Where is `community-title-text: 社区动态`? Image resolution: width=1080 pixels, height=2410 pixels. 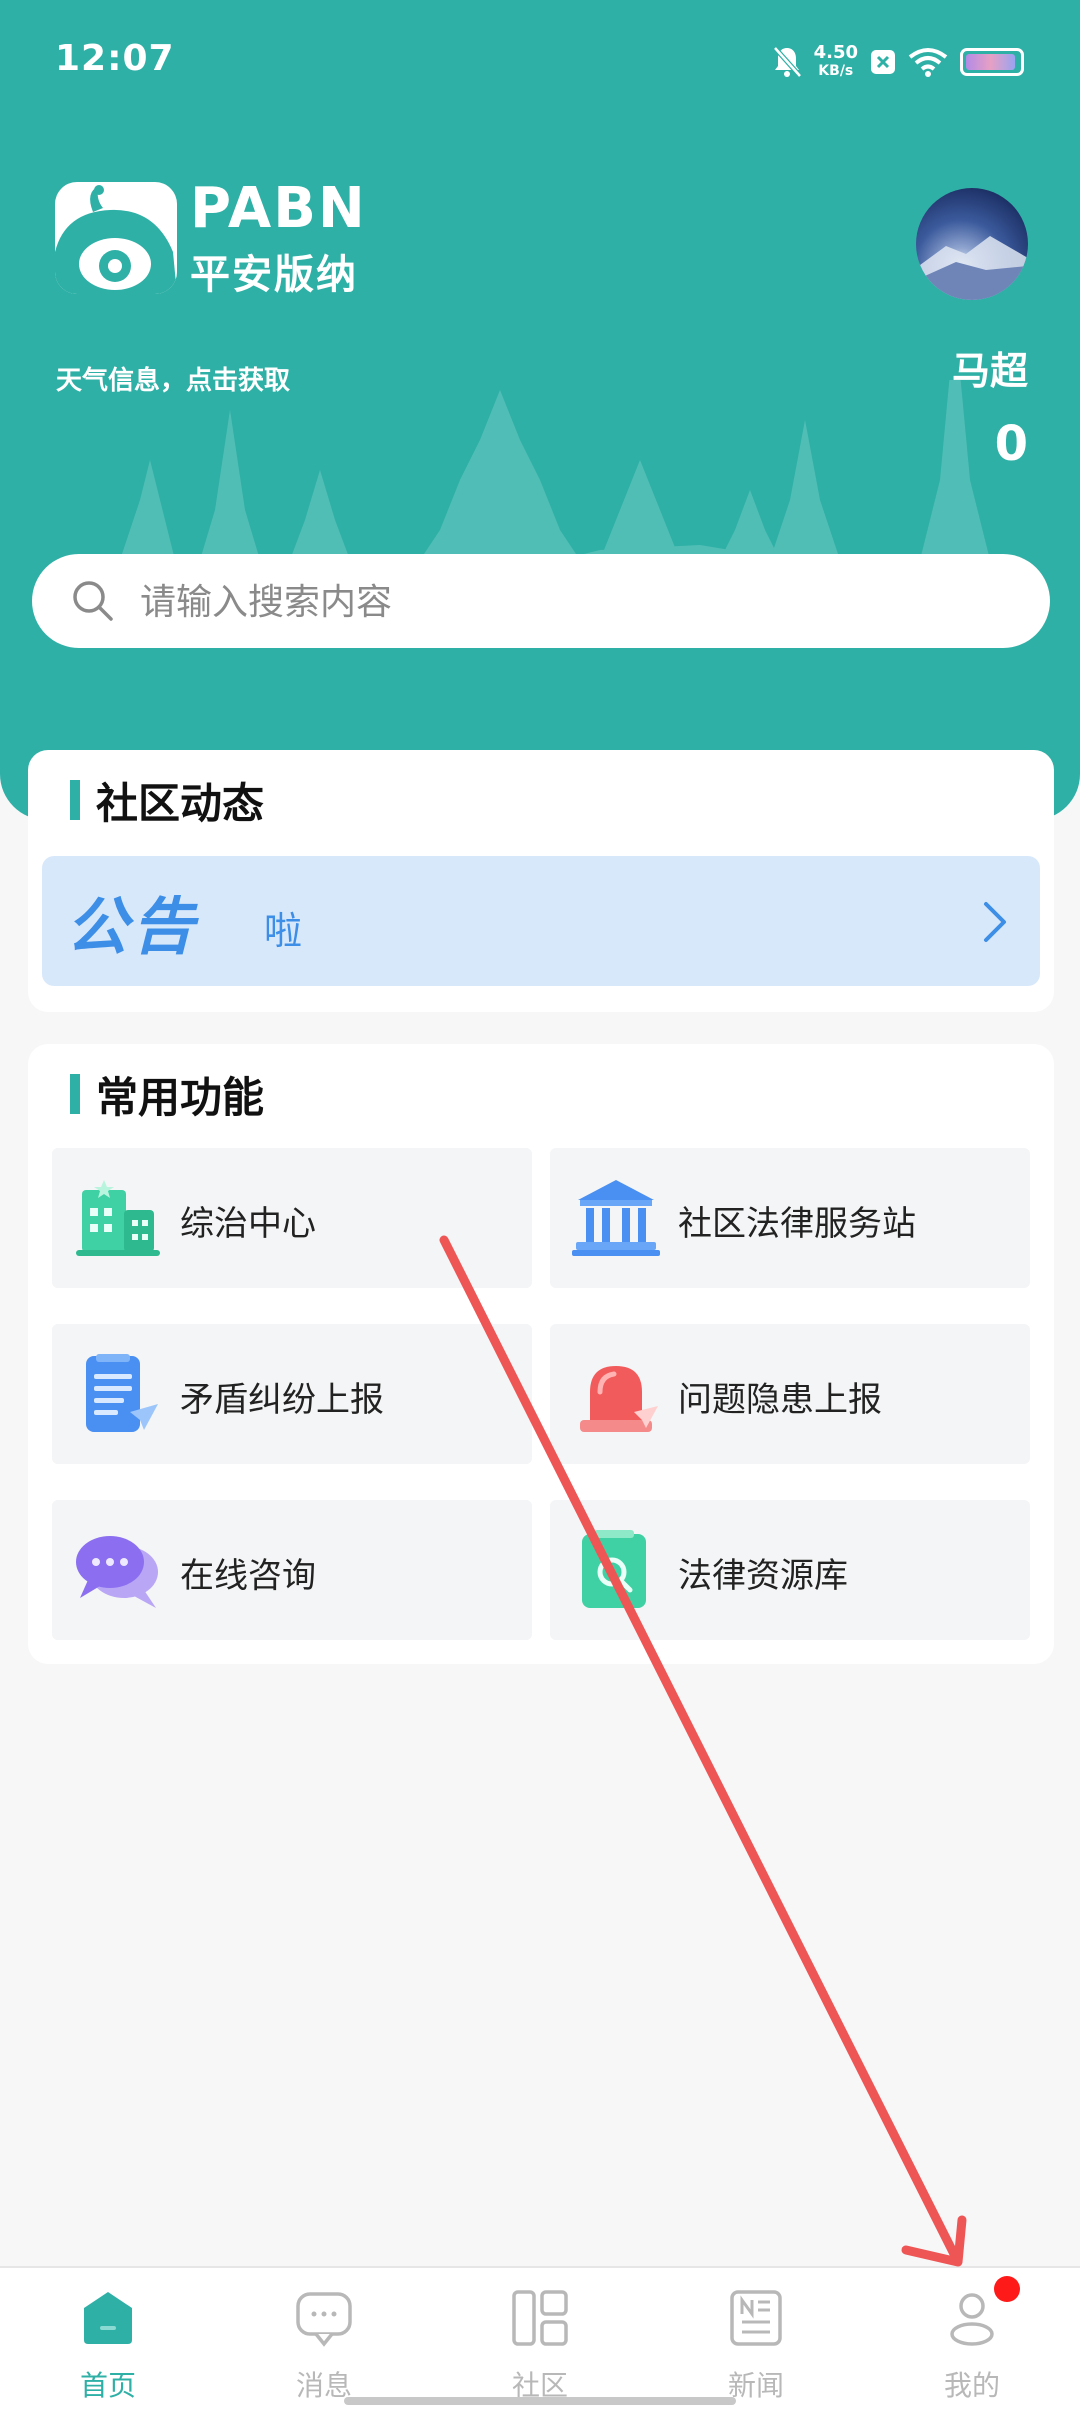
community-title-text: 社区动态 is located at coordinates (180, 803).